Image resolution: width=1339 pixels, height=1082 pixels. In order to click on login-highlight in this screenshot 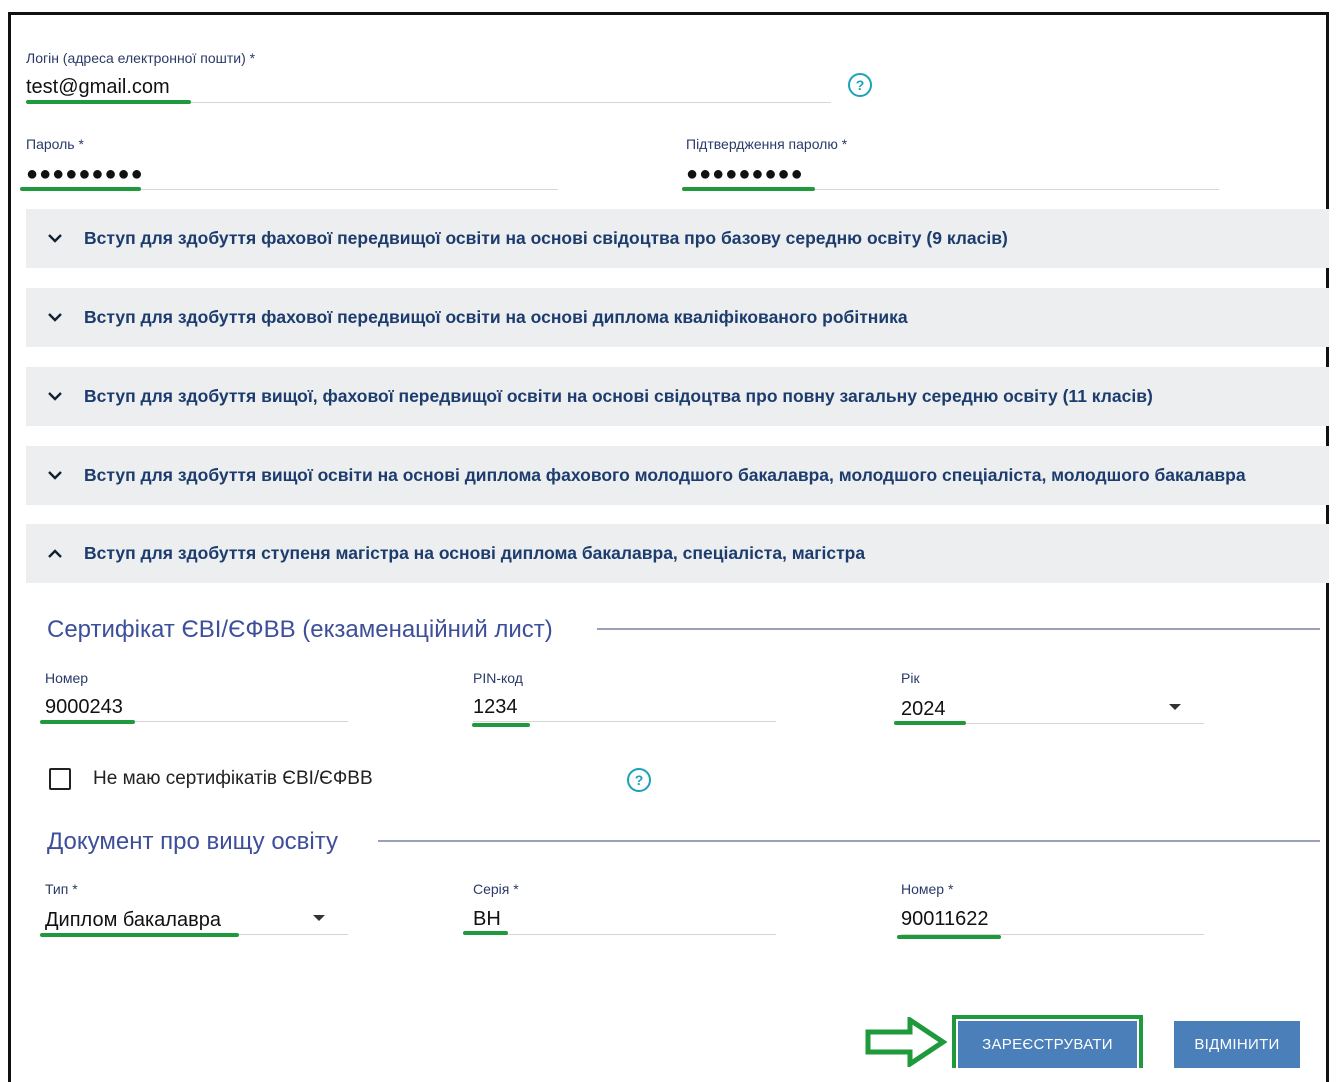, I will do `click(108, 102)`.